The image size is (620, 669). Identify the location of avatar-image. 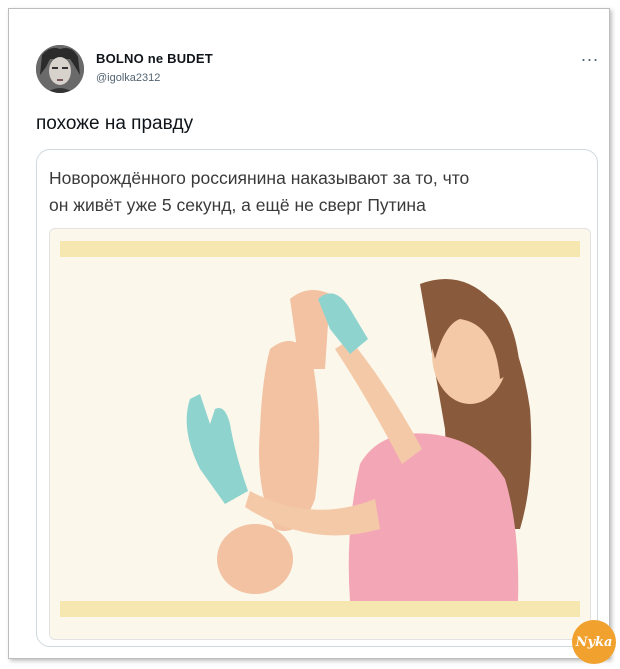
(60, 69).